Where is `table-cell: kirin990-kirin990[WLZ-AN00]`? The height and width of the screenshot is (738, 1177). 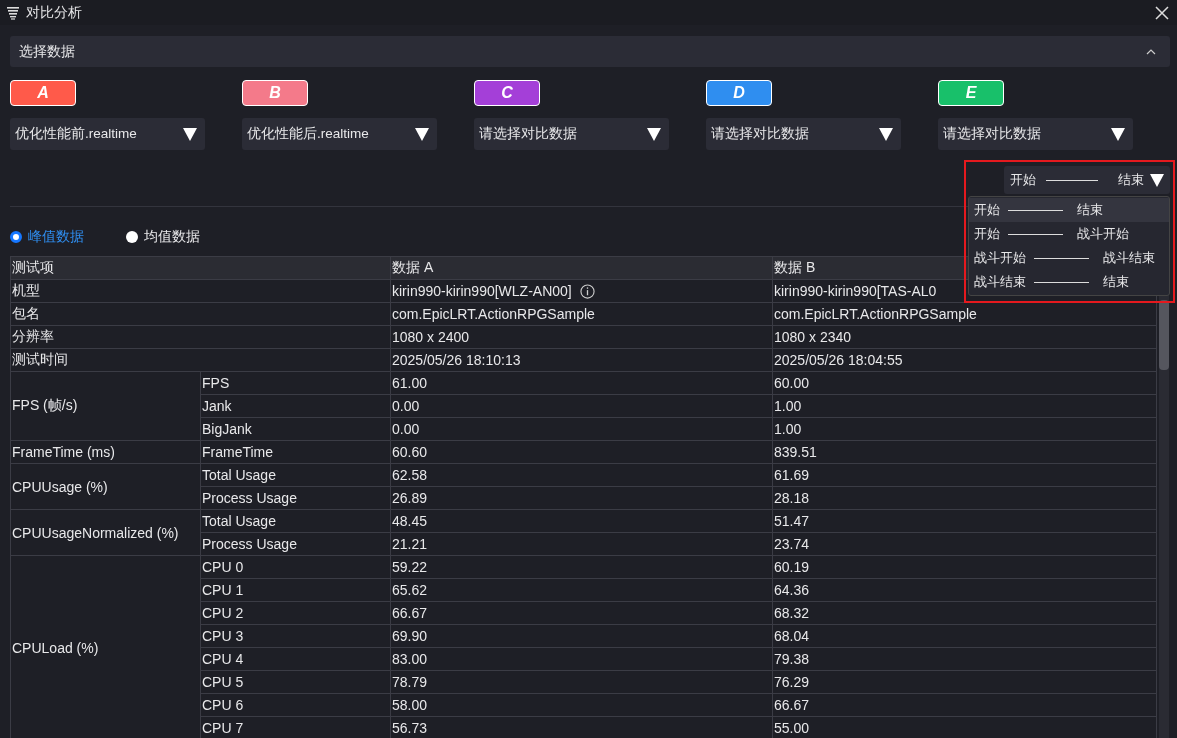
table-cell: kirin990-kirin990[WLZ-AN00] is located at coordinates (482, 291).